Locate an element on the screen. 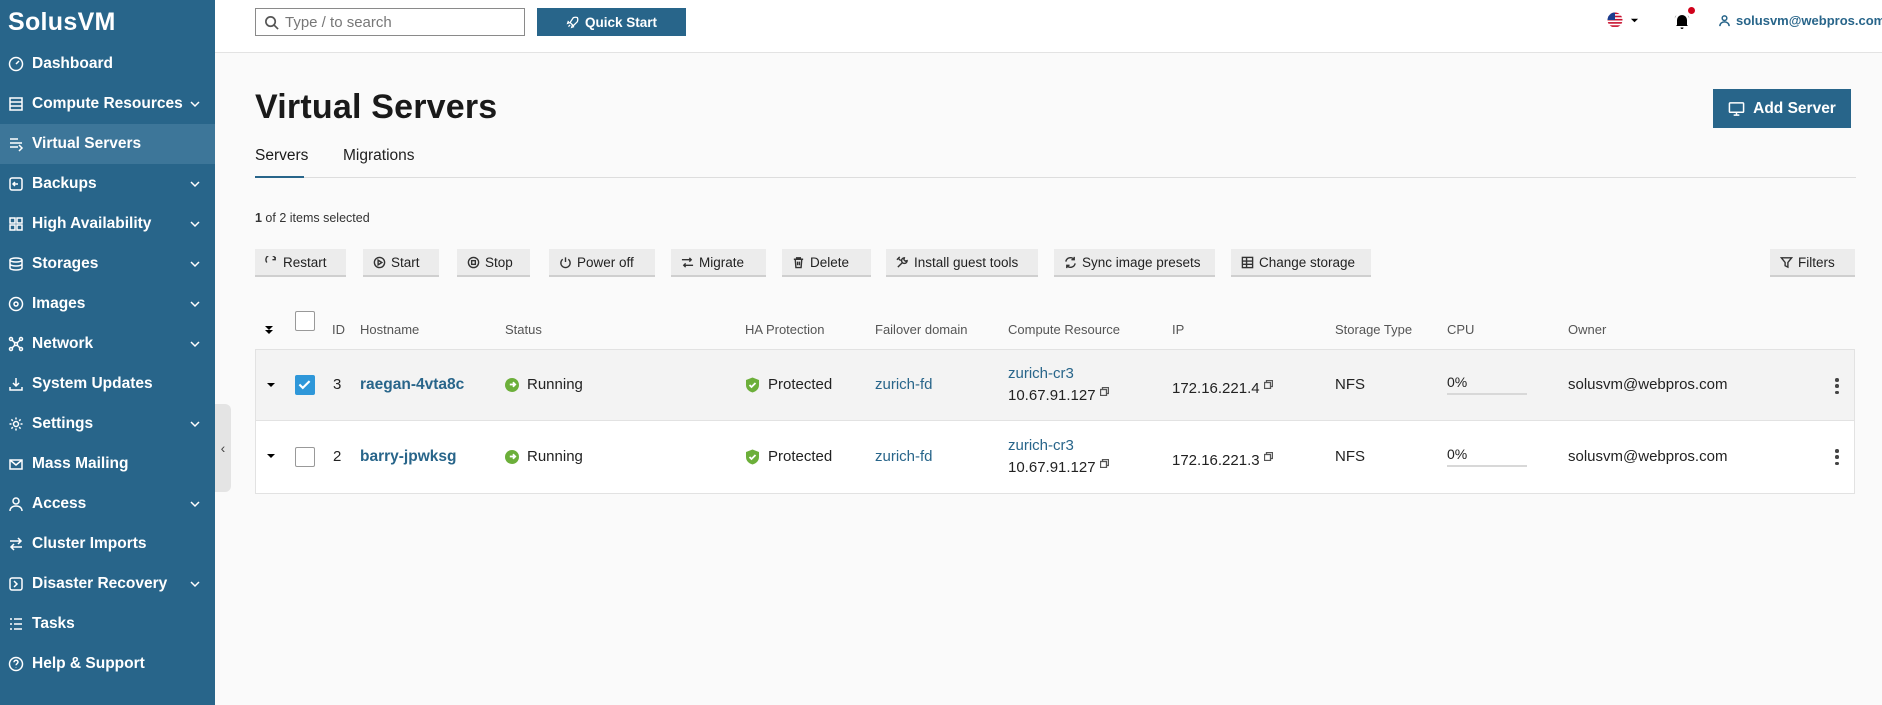 This screenshot has width=1882, height=705. sidebar-item-backups: Backups is located at coordinates (107, 184).